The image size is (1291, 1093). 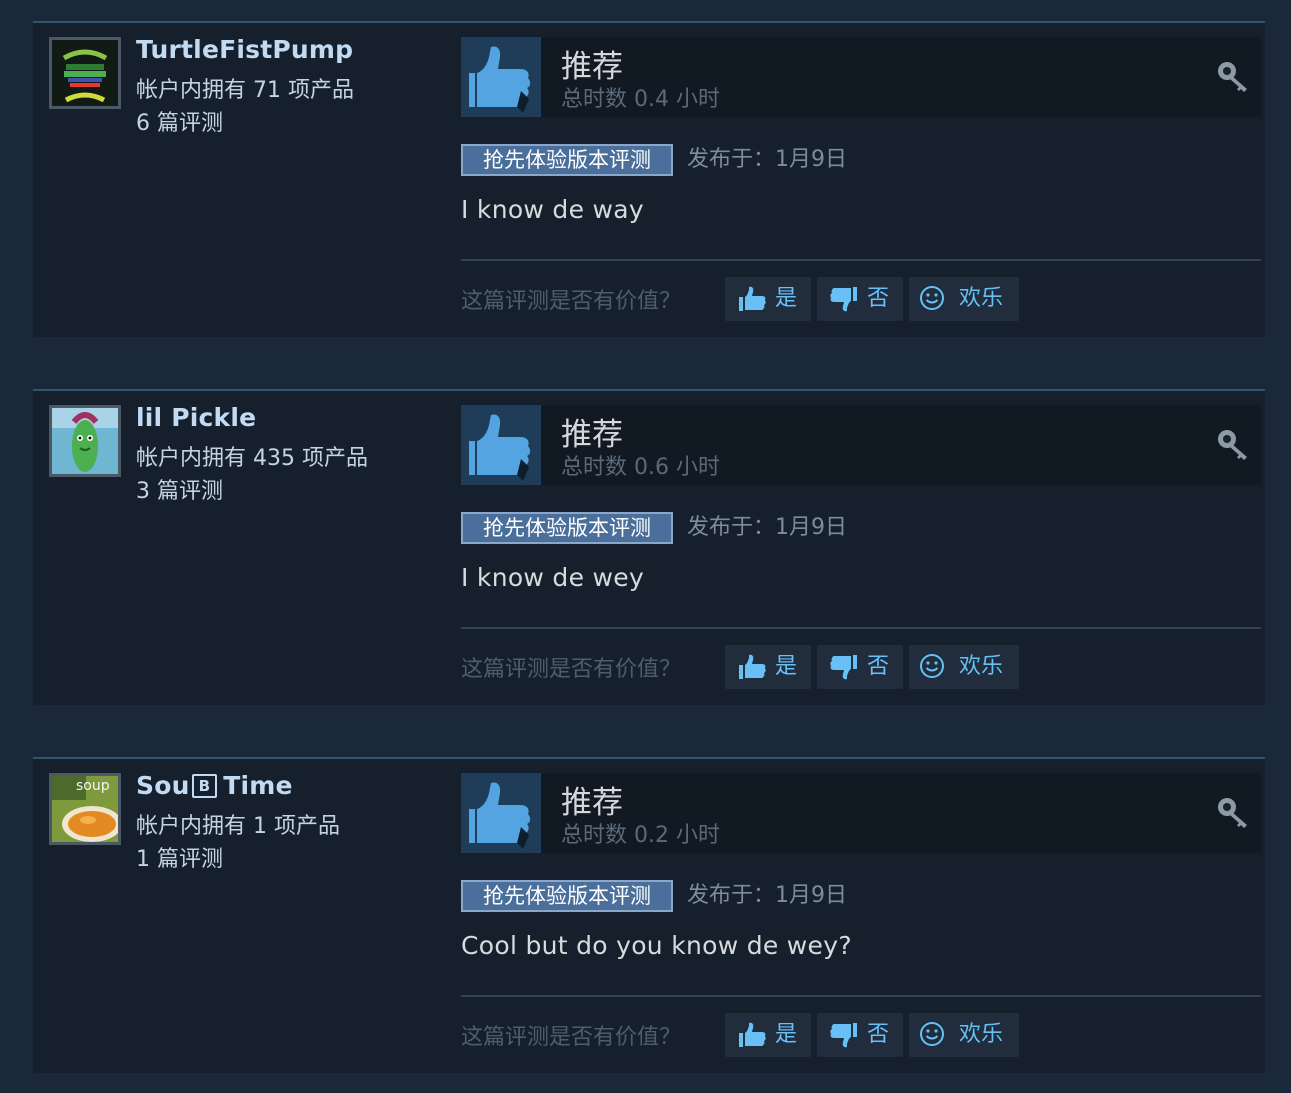 What do you see at coordinates (93, 786) in the screenshot?
I see `avatar-label: soup` at bounding box center [93, 786].